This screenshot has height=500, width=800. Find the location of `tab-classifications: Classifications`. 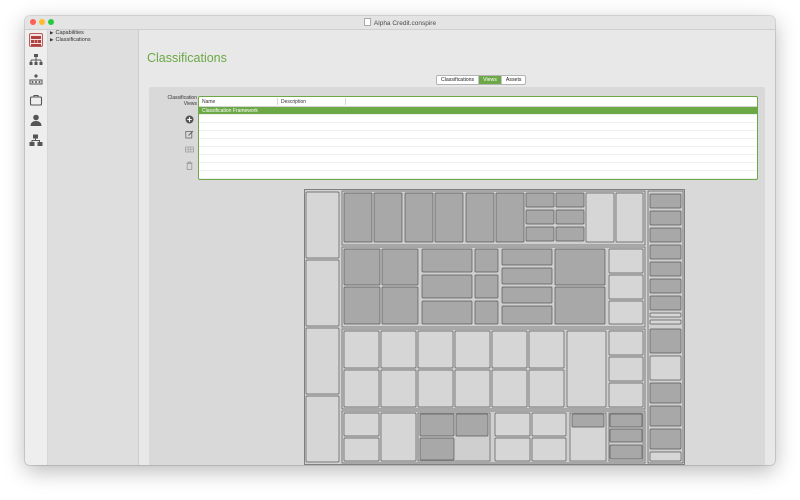

tab-classifications: Classifications is located at coordinates (458, 80).